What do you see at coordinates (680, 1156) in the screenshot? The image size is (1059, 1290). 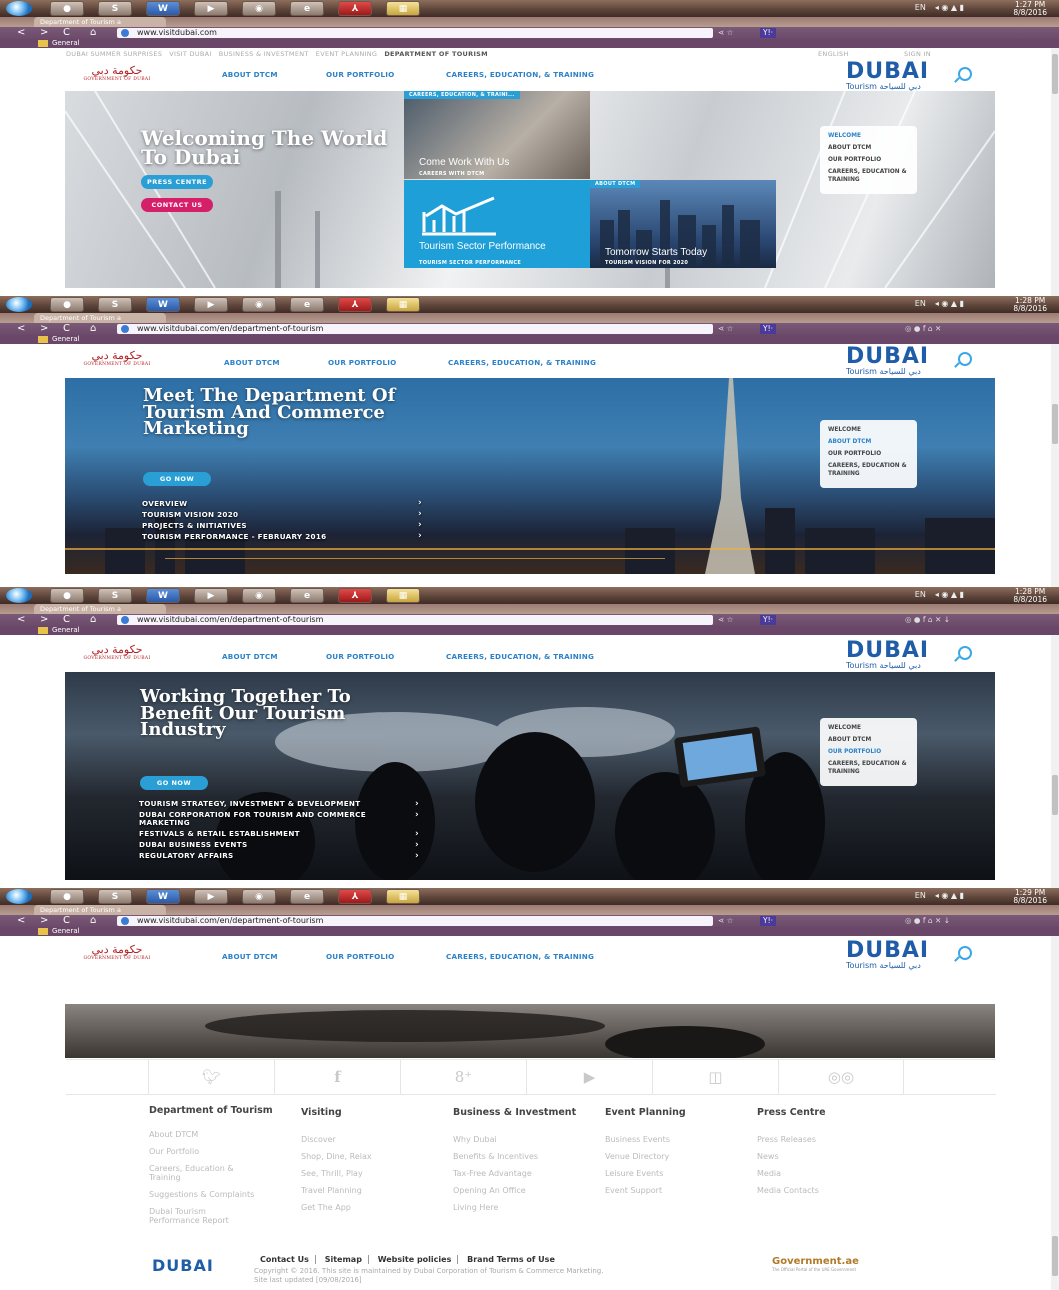 I see `footer-link: Venue Directory` at bounding box center [680, 1156].